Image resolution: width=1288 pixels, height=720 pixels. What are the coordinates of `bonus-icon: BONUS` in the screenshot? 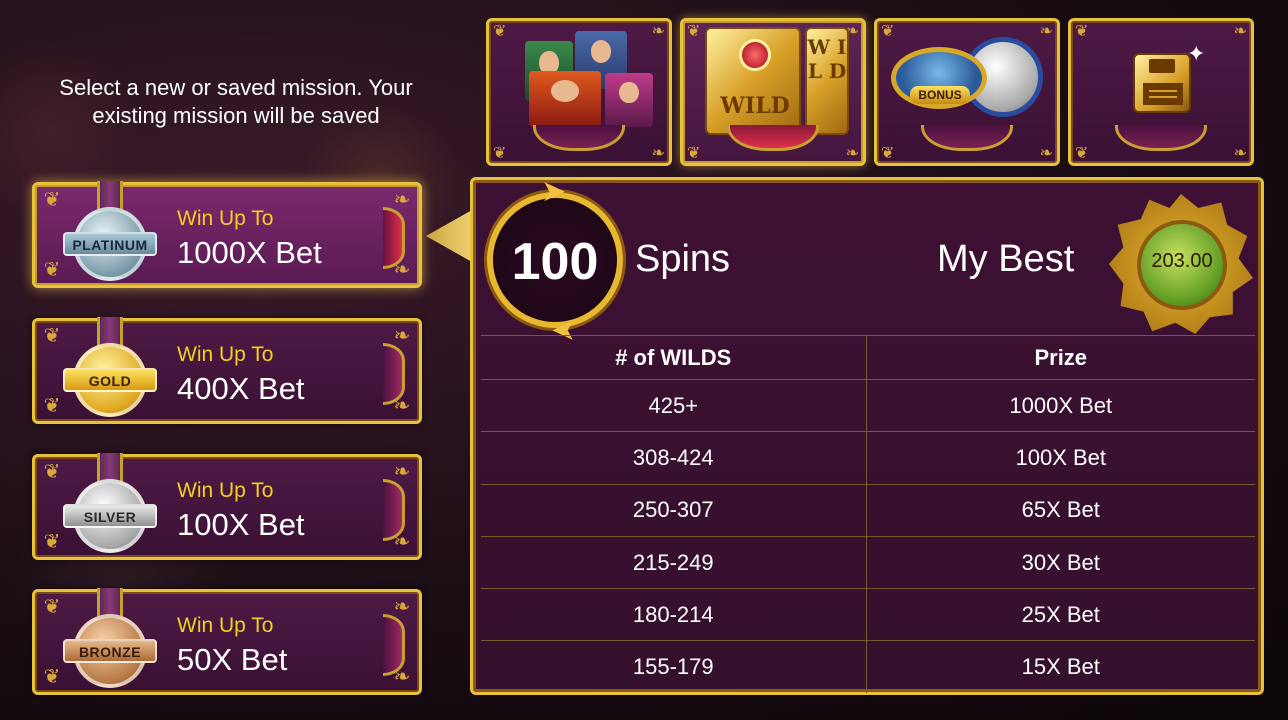 It's located at (967, 77).